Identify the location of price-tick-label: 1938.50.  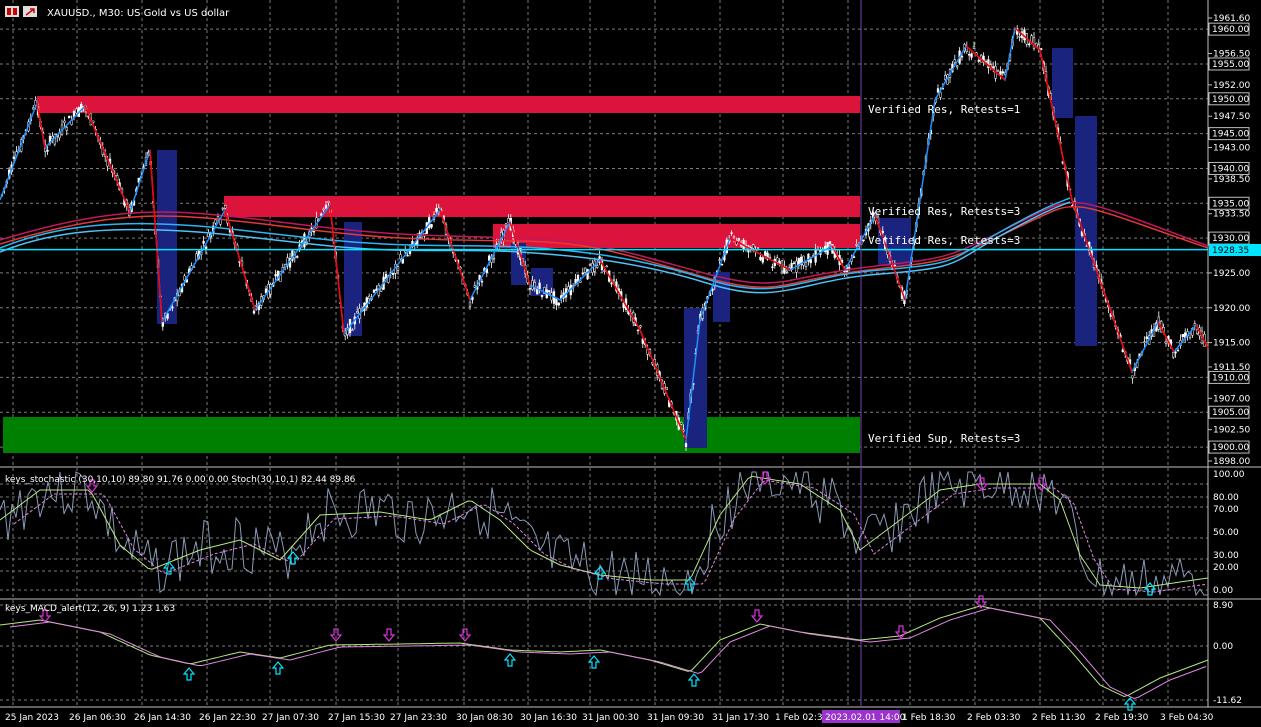
(1231, 180).